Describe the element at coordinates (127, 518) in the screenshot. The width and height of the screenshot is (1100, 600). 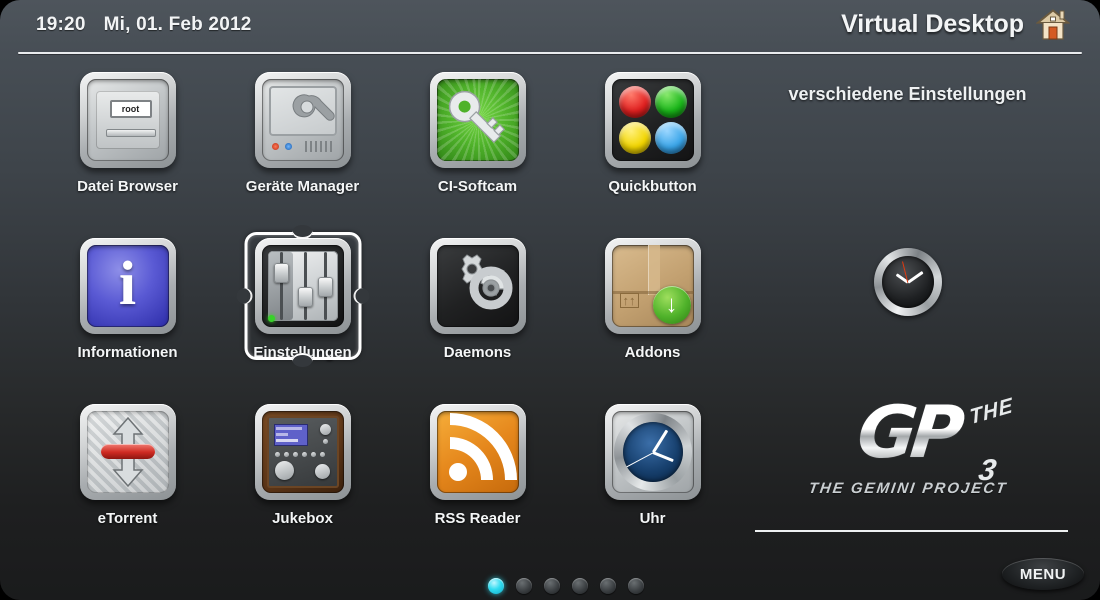
I see `grid-item-label: eTorrent` at that location.